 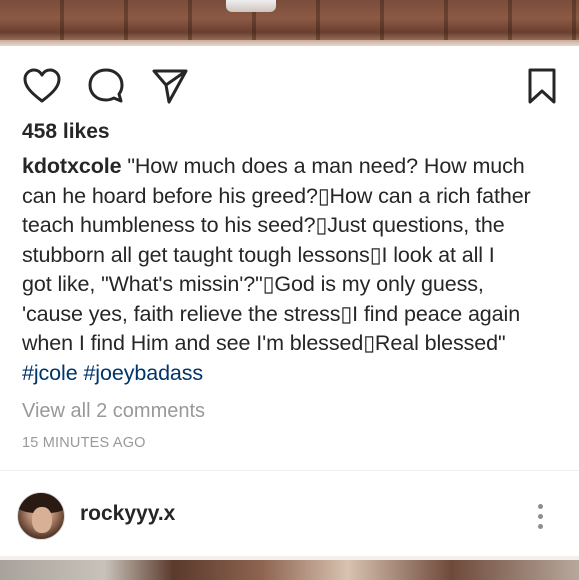 What do you see at coordinates (72, 166) in the screenshot?
I see `caption-username: kdotxcole` at bounding box center [72, 166].